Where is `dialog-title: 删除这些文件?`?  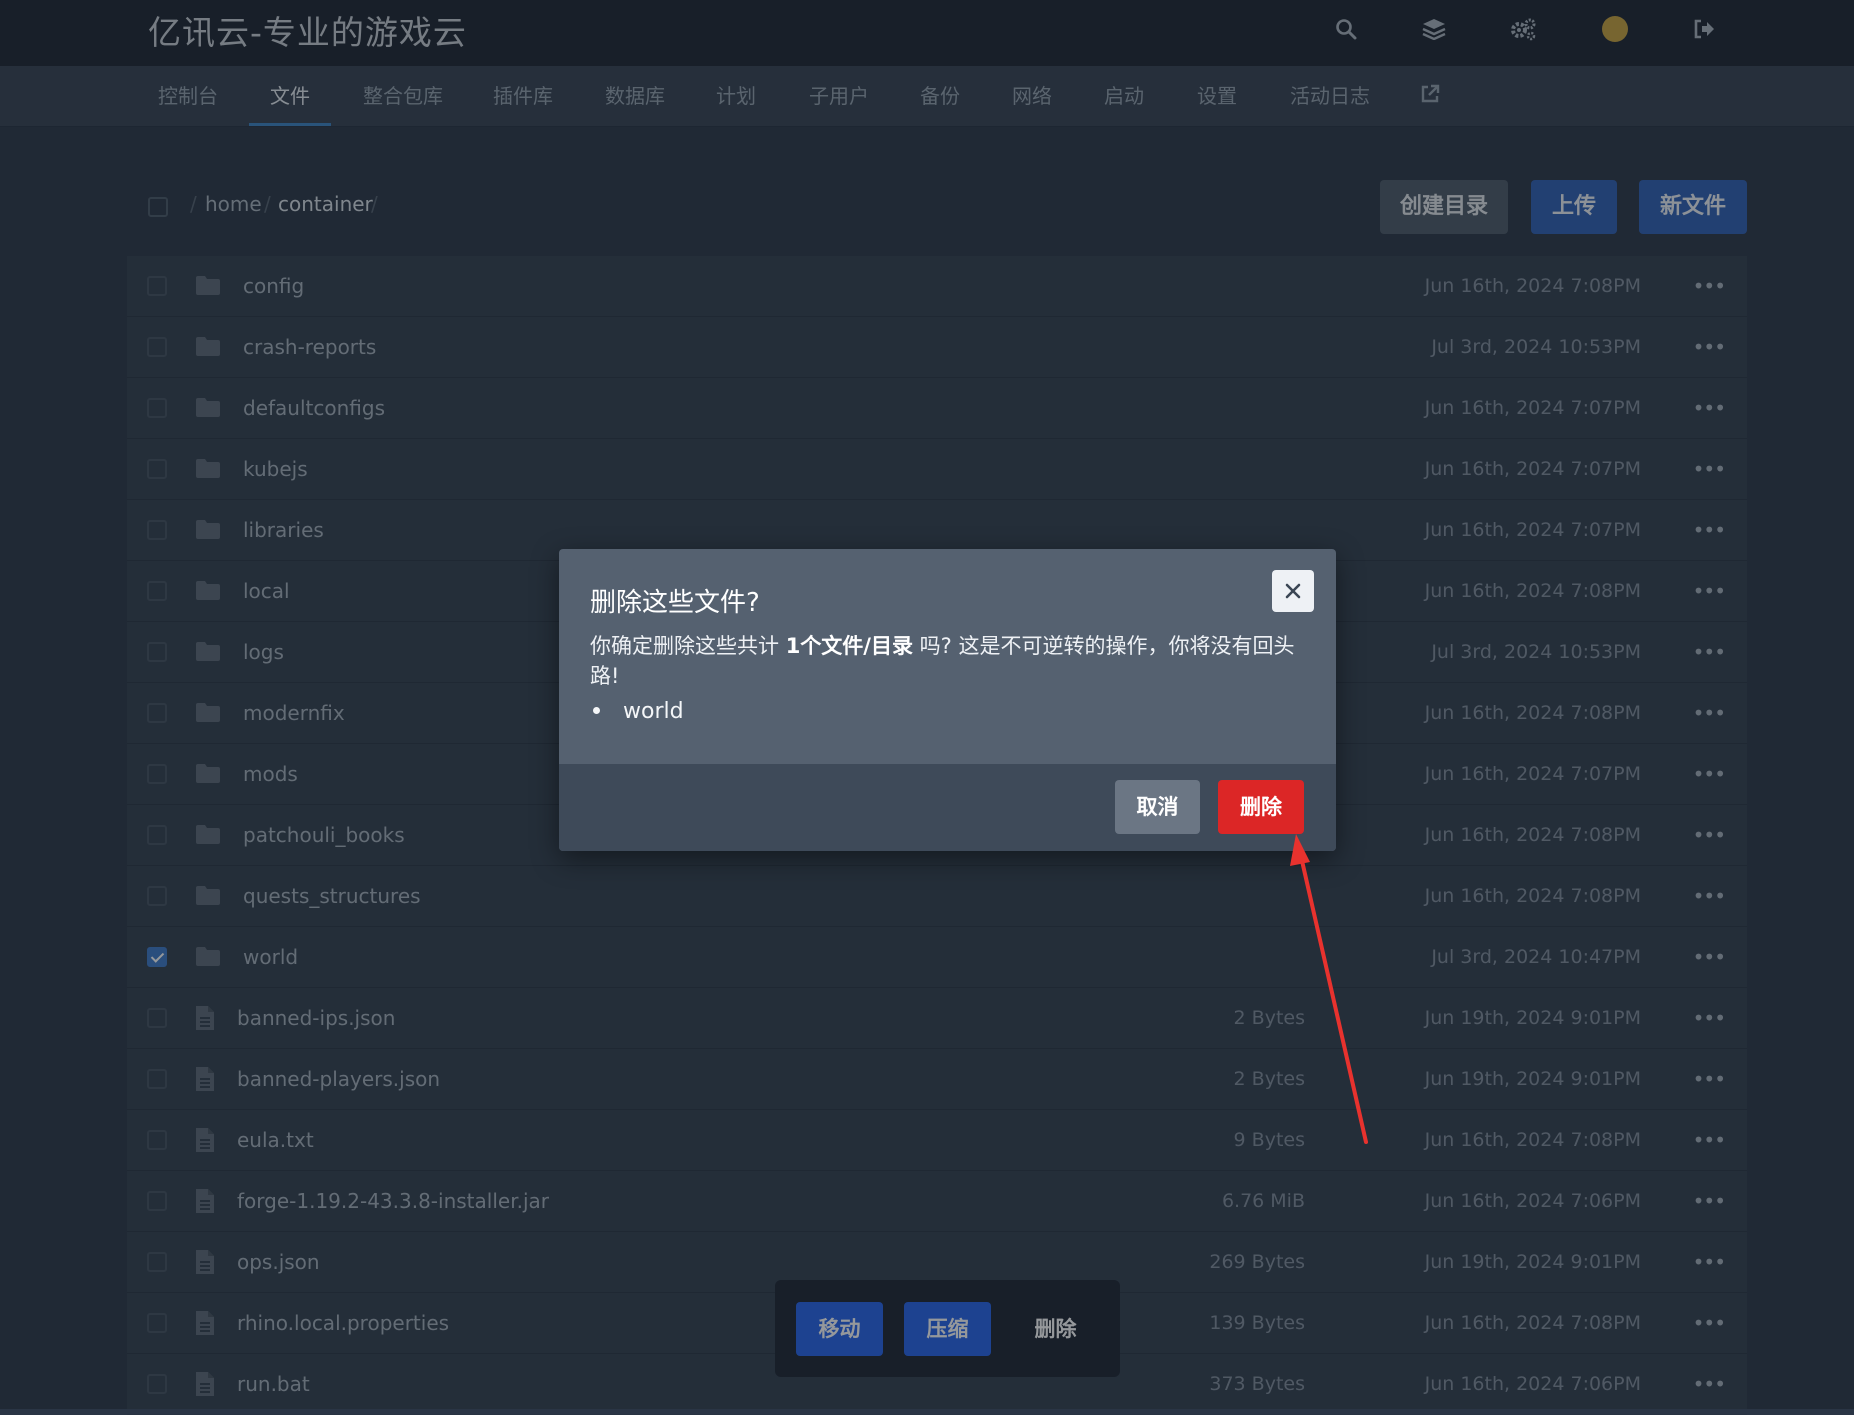 dialog-title: 删除这些文件? is located at coordinates (675, 603).